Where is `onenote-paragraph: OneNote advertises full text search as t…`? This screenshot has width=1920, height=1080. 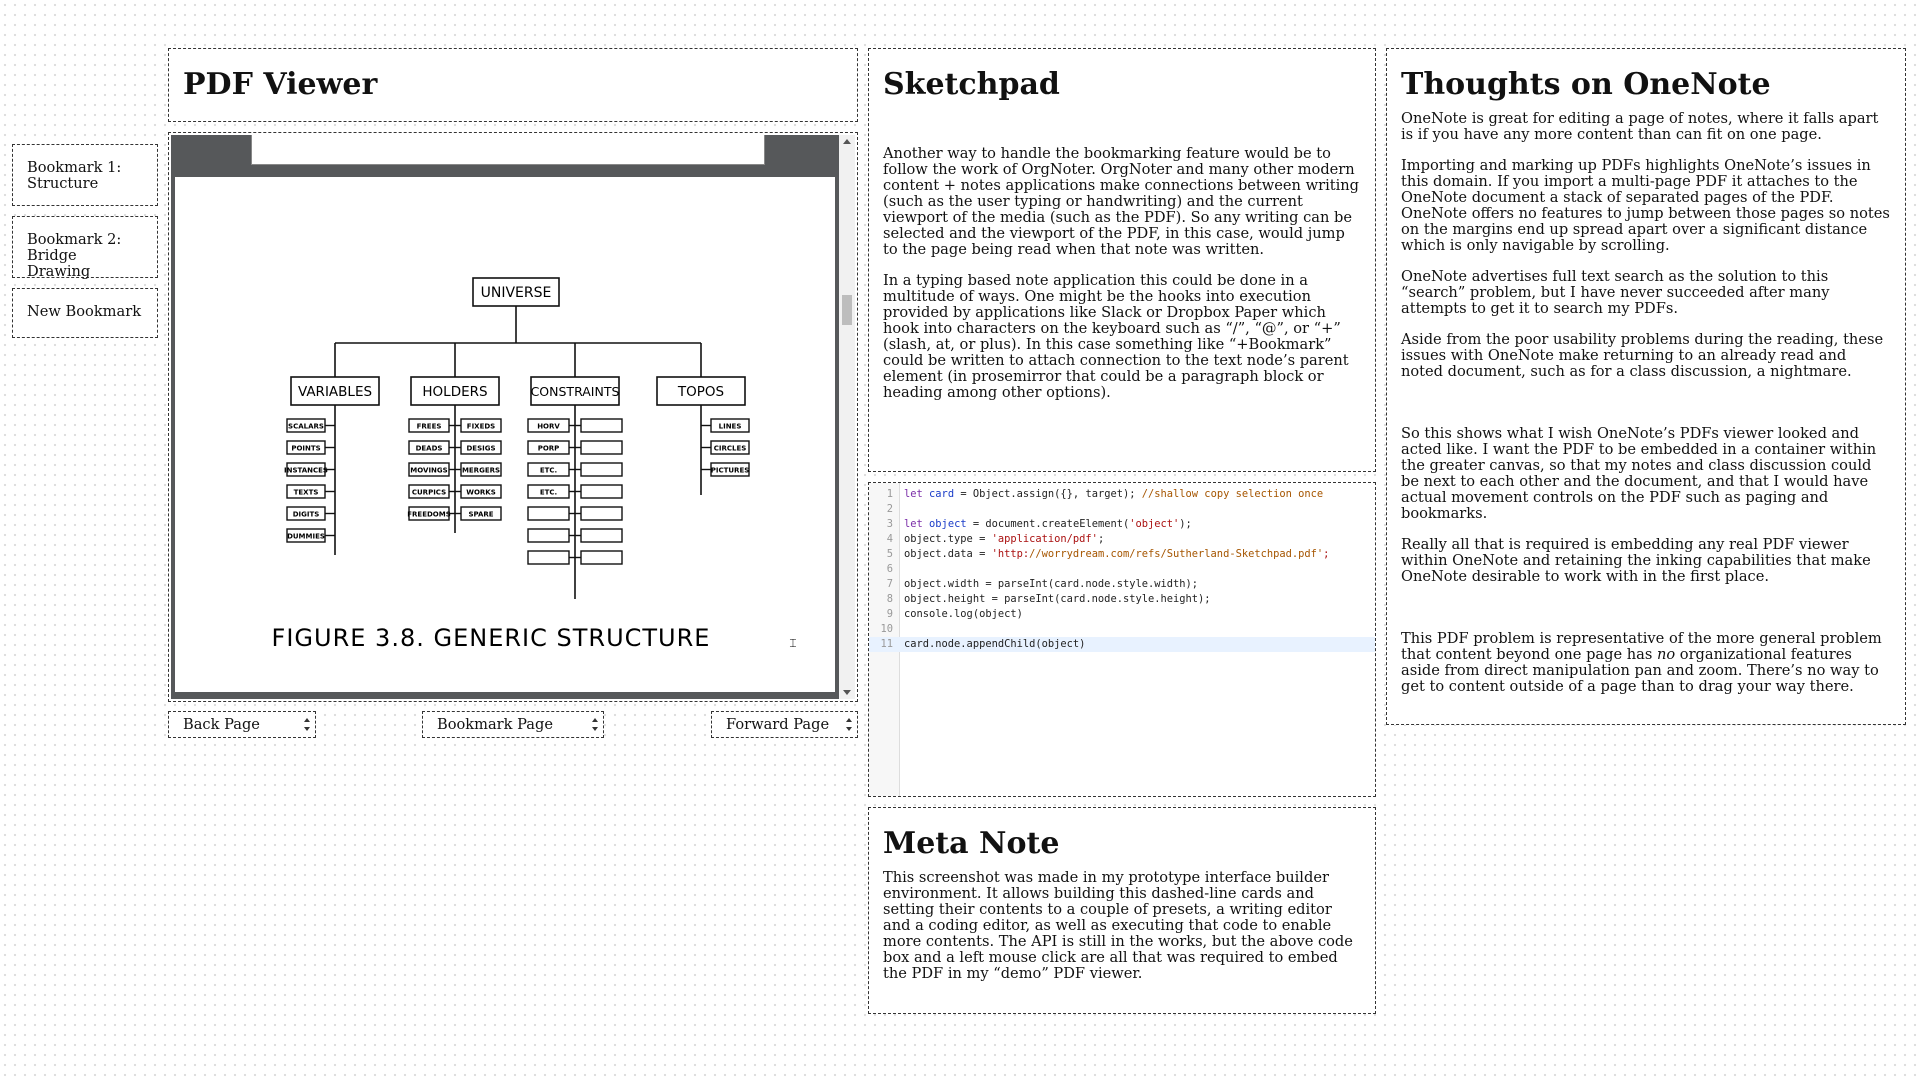
onenote-paragraph: OneNote advertises full text search as t… is located at coordinates (1615, 292).